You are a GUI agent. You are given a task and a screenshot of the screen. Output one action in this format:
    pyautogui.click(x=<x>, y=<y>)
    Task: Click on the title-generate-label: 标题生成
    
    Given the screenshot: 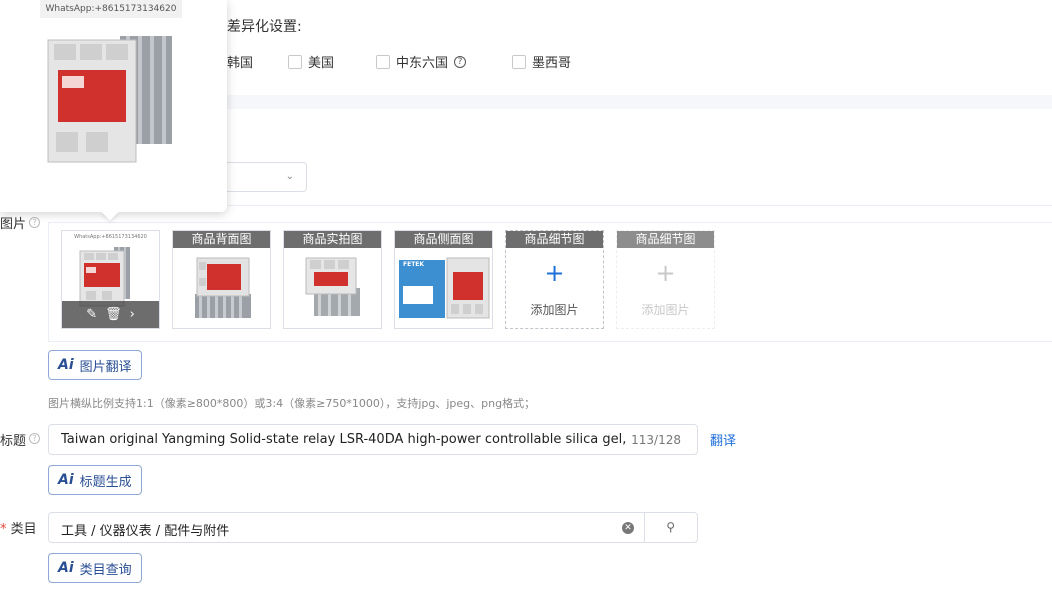 What is the action you would take?
    pyautogui.click(x=105, y=482)
    